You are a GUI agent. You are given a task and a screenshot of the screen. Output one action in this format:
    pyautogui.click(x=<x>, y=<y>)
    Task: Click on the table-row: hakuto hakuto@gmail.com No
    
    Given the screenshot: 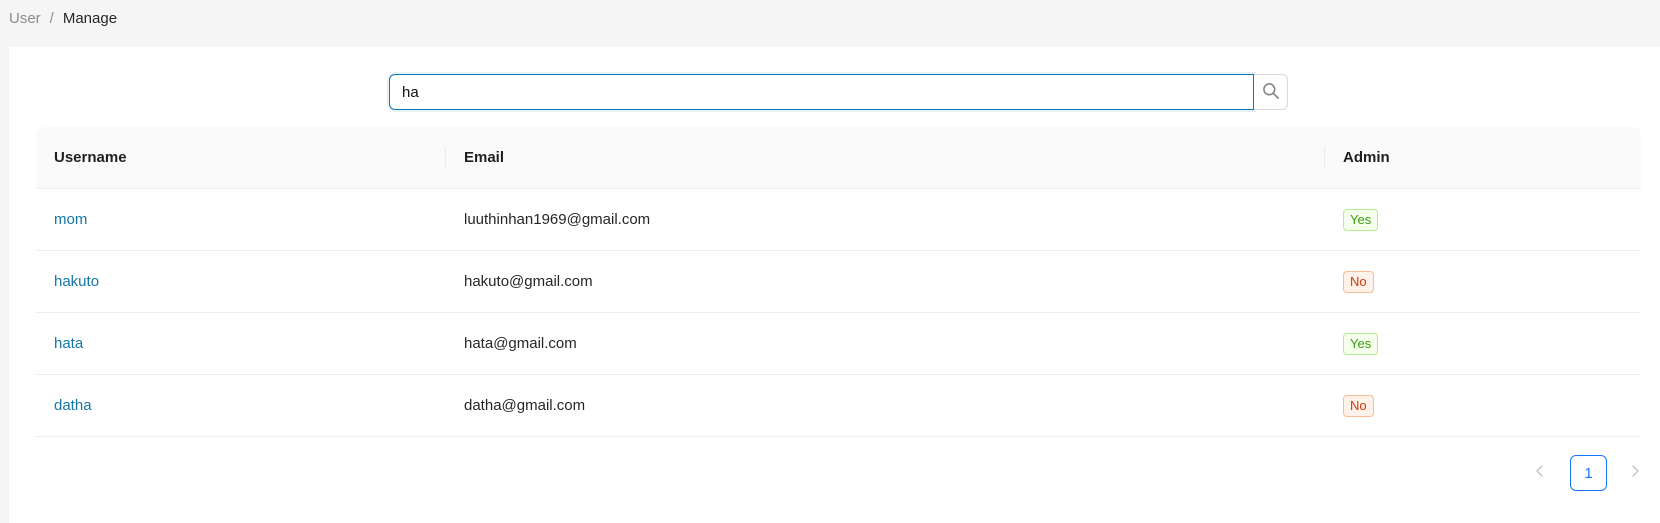 What is the action you would take?
    pyautogui.click(x=838, y=282)
    